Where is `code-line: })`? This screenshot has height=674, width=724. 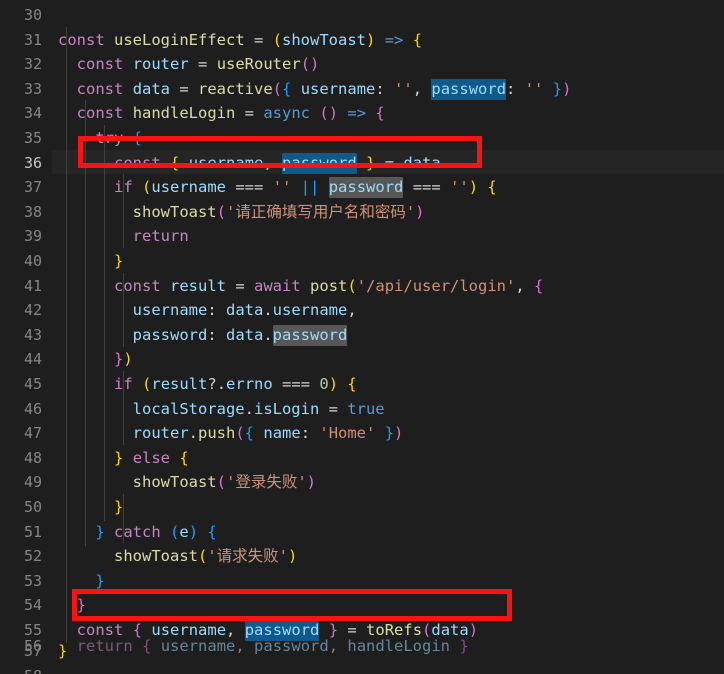 code-line: }) is located at coordinates (362, 358).